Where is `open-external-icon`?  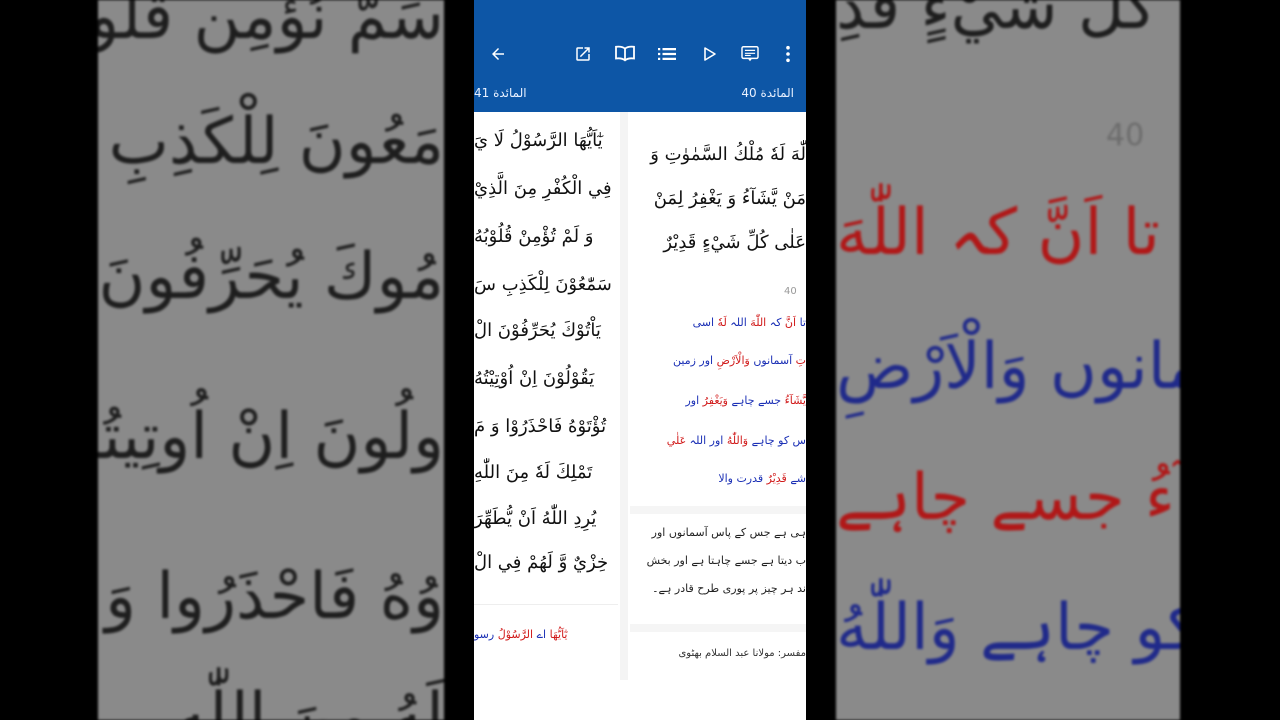
open-external-icon is located at coordinates (583, 54).